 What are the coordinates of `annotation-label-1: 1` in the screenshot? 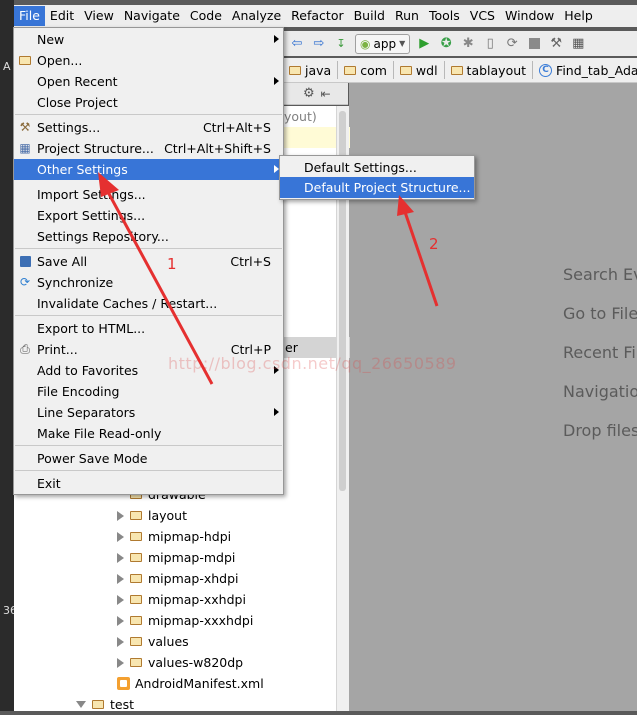 It's located at (172, 264).